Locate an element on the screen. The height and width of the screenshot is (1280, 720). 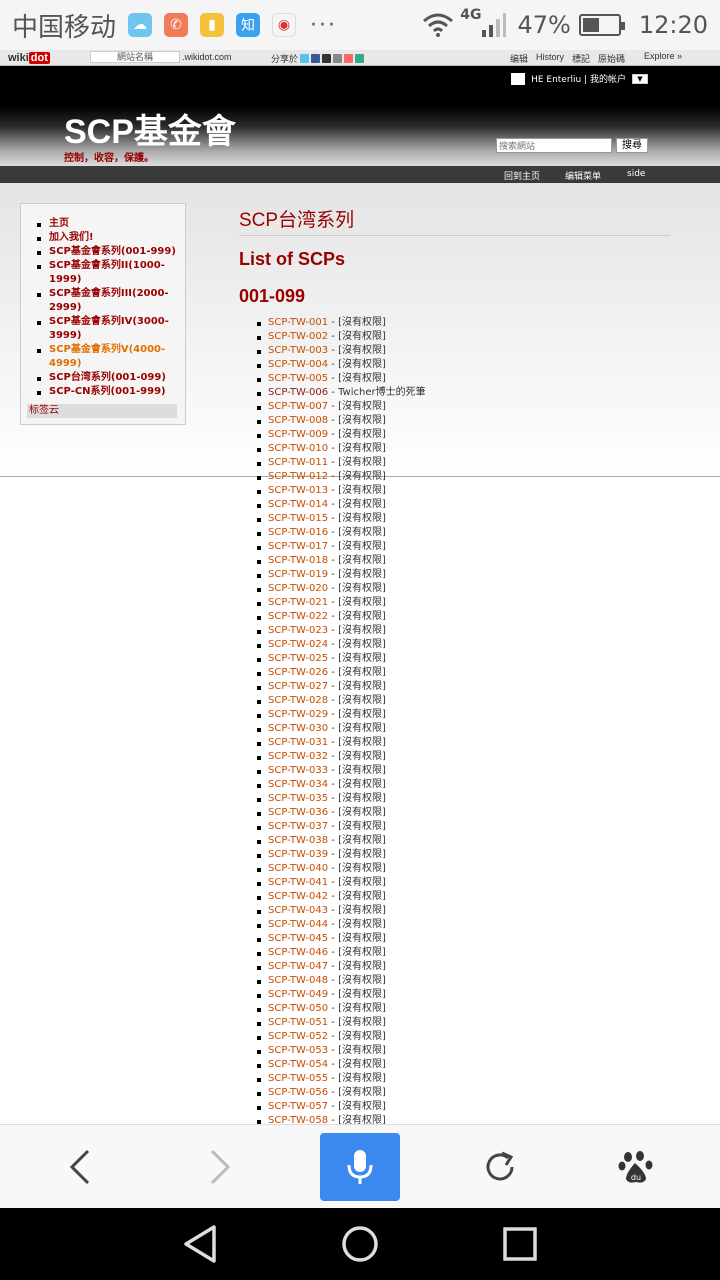
scp-entry-link: SCP-TW-058 is located at coordinates (298, 1119).